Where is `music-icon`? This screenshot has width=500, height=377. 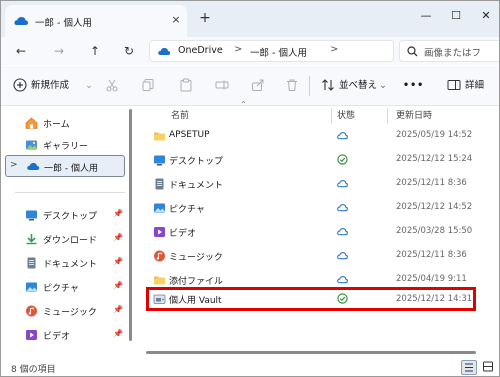 music-icon is located at coordinates (31, 311).